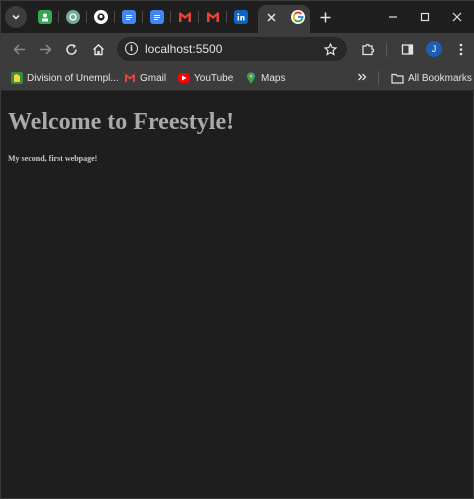 This screenshot has width=474, height=499. I want to click on tab-search-button, so click(16, 17).